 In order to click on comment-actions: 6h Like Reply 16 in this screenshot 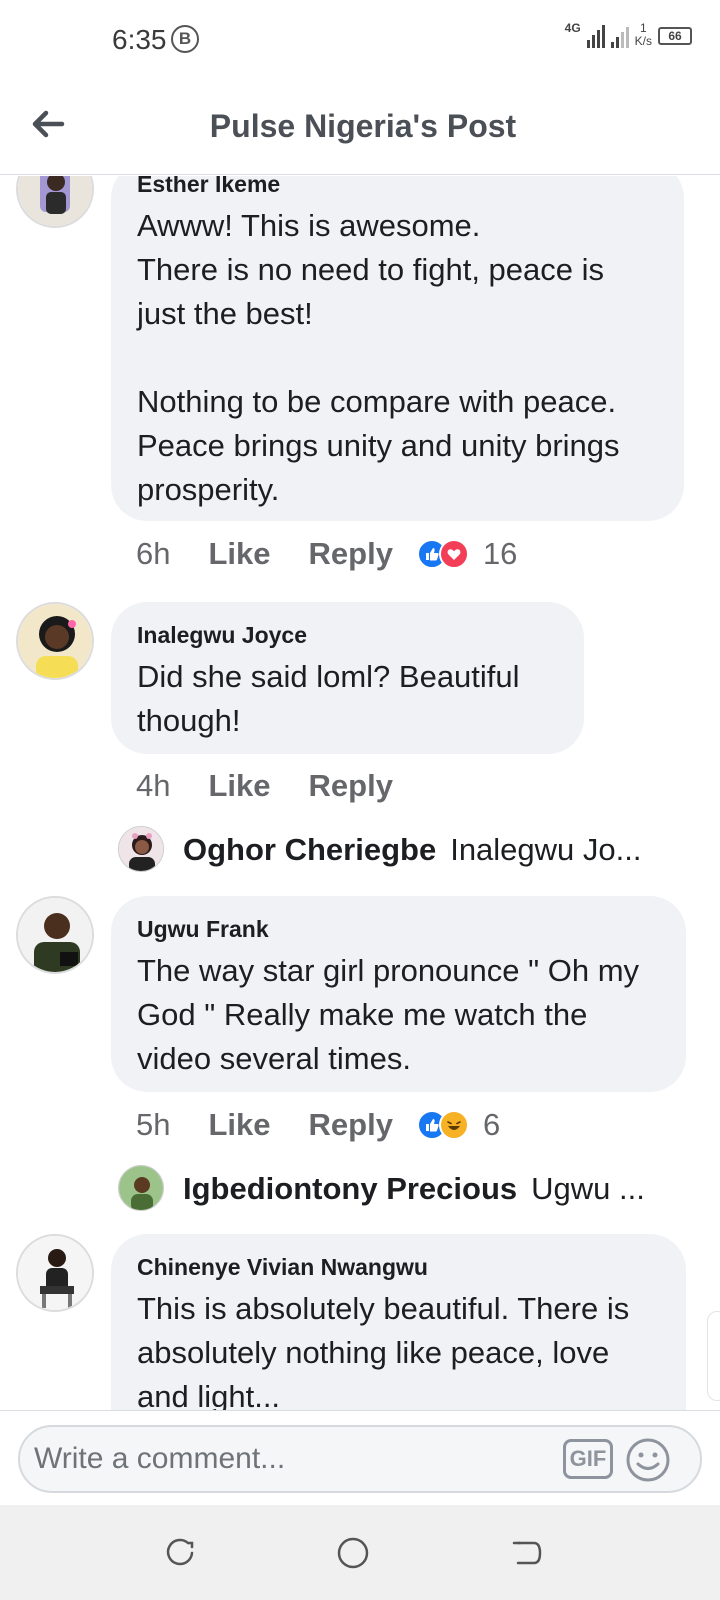, I will do `click(326, 554)`.